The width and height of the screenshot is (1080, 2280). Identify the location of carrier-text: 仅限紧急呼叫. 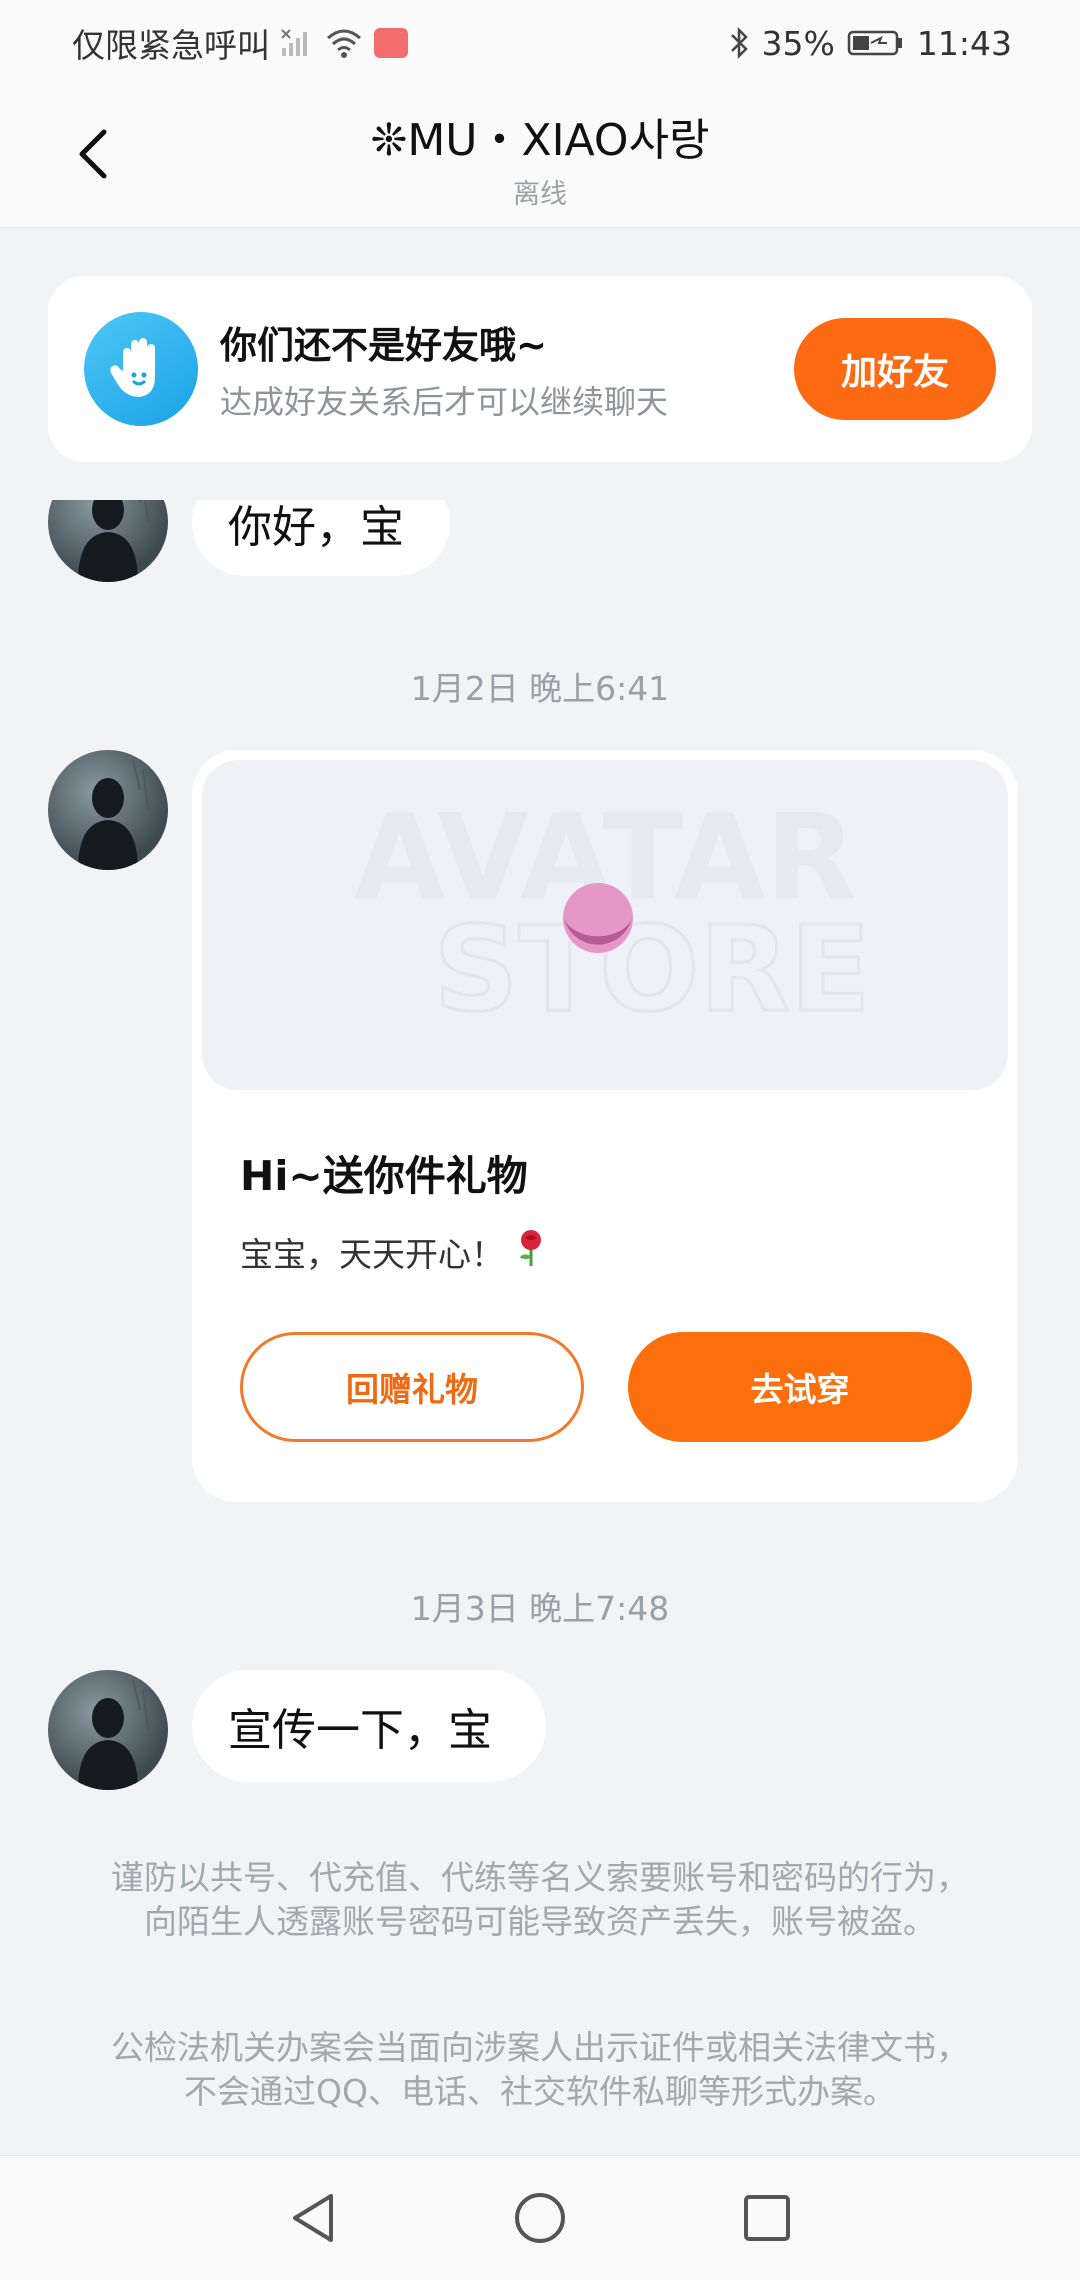
(171, 45).